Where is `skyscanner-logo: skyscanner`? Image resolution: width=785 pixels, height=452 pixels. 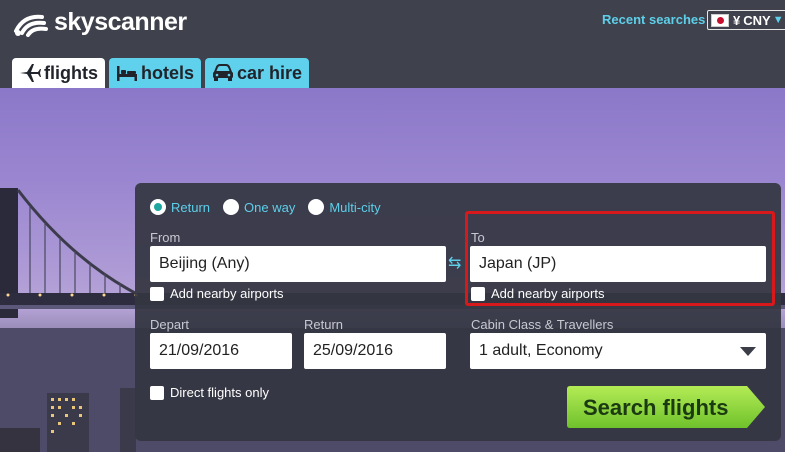 skyscanner-logo: skyscanner is located at coordinates (99, 22).